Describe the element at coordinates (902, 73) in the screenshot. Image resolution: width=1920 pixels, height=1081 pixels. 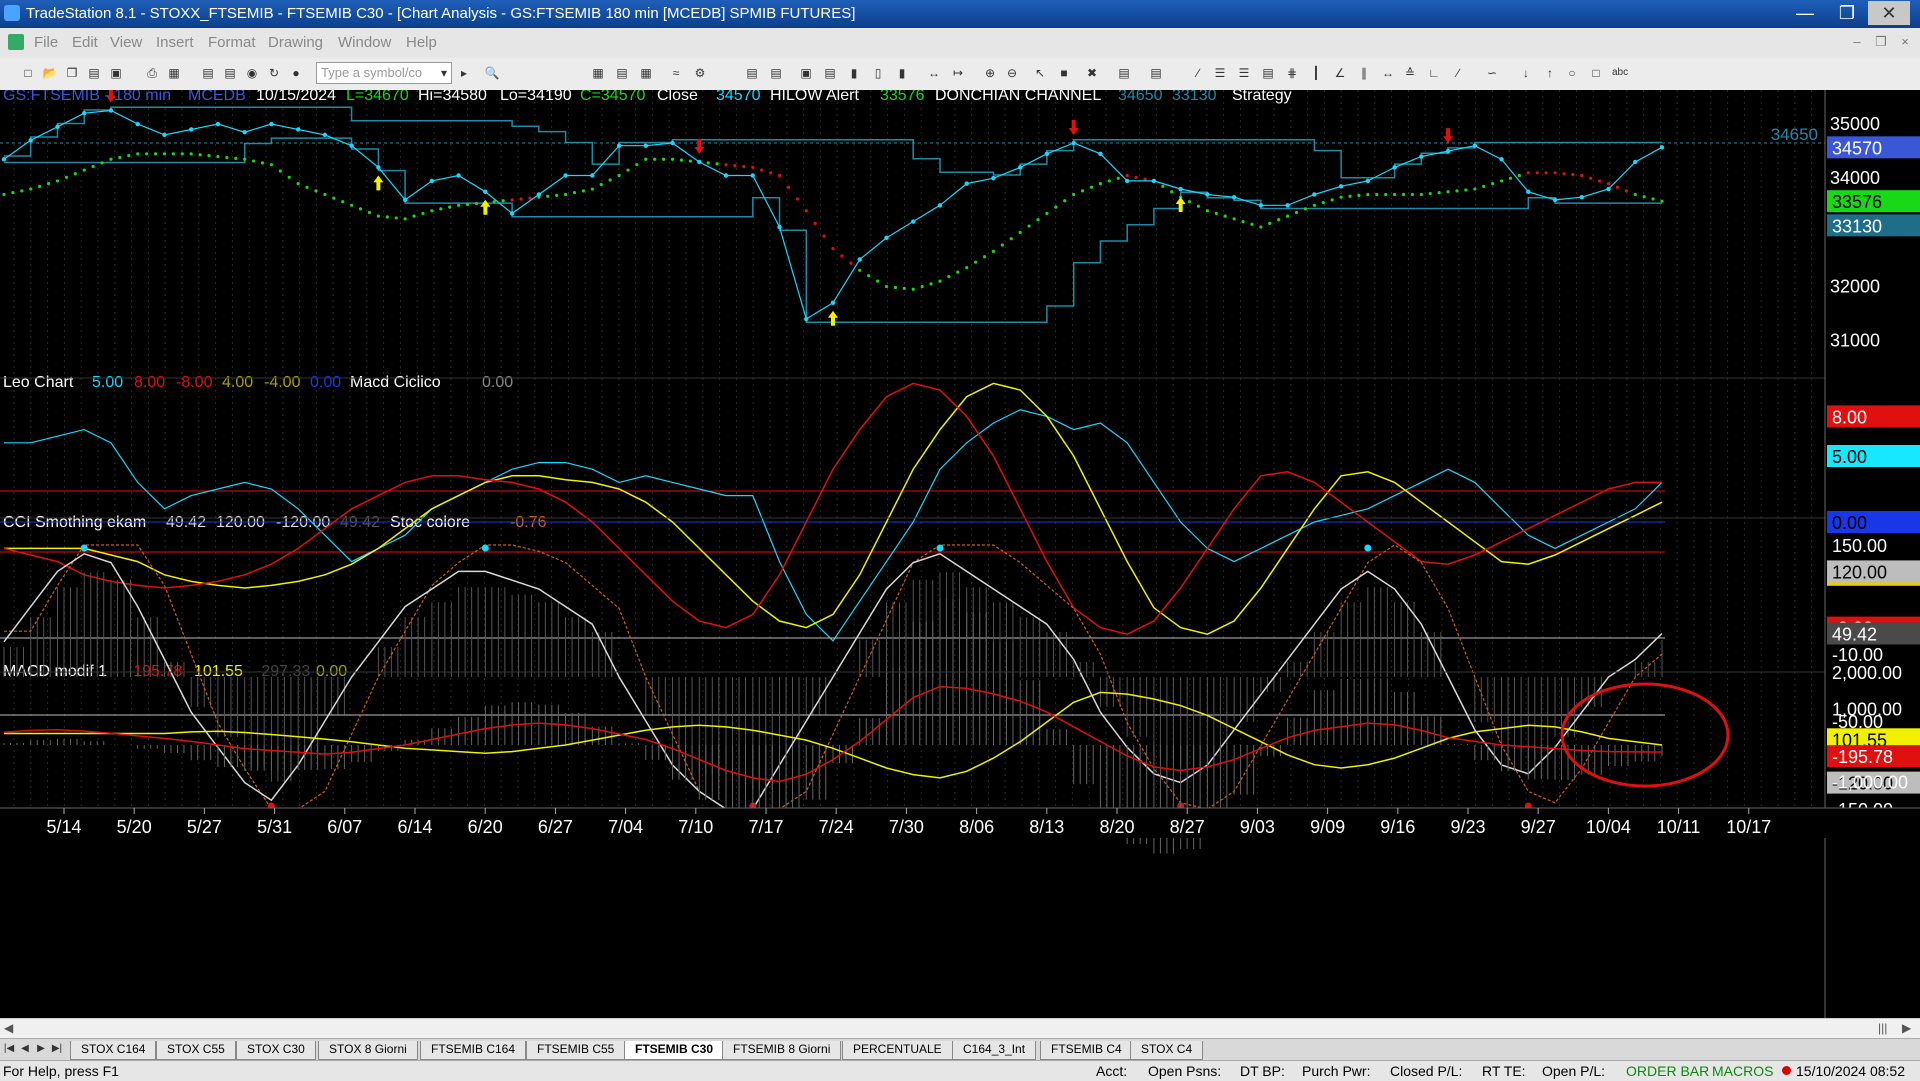
I see `chart-style-icon: ▮` at that location.